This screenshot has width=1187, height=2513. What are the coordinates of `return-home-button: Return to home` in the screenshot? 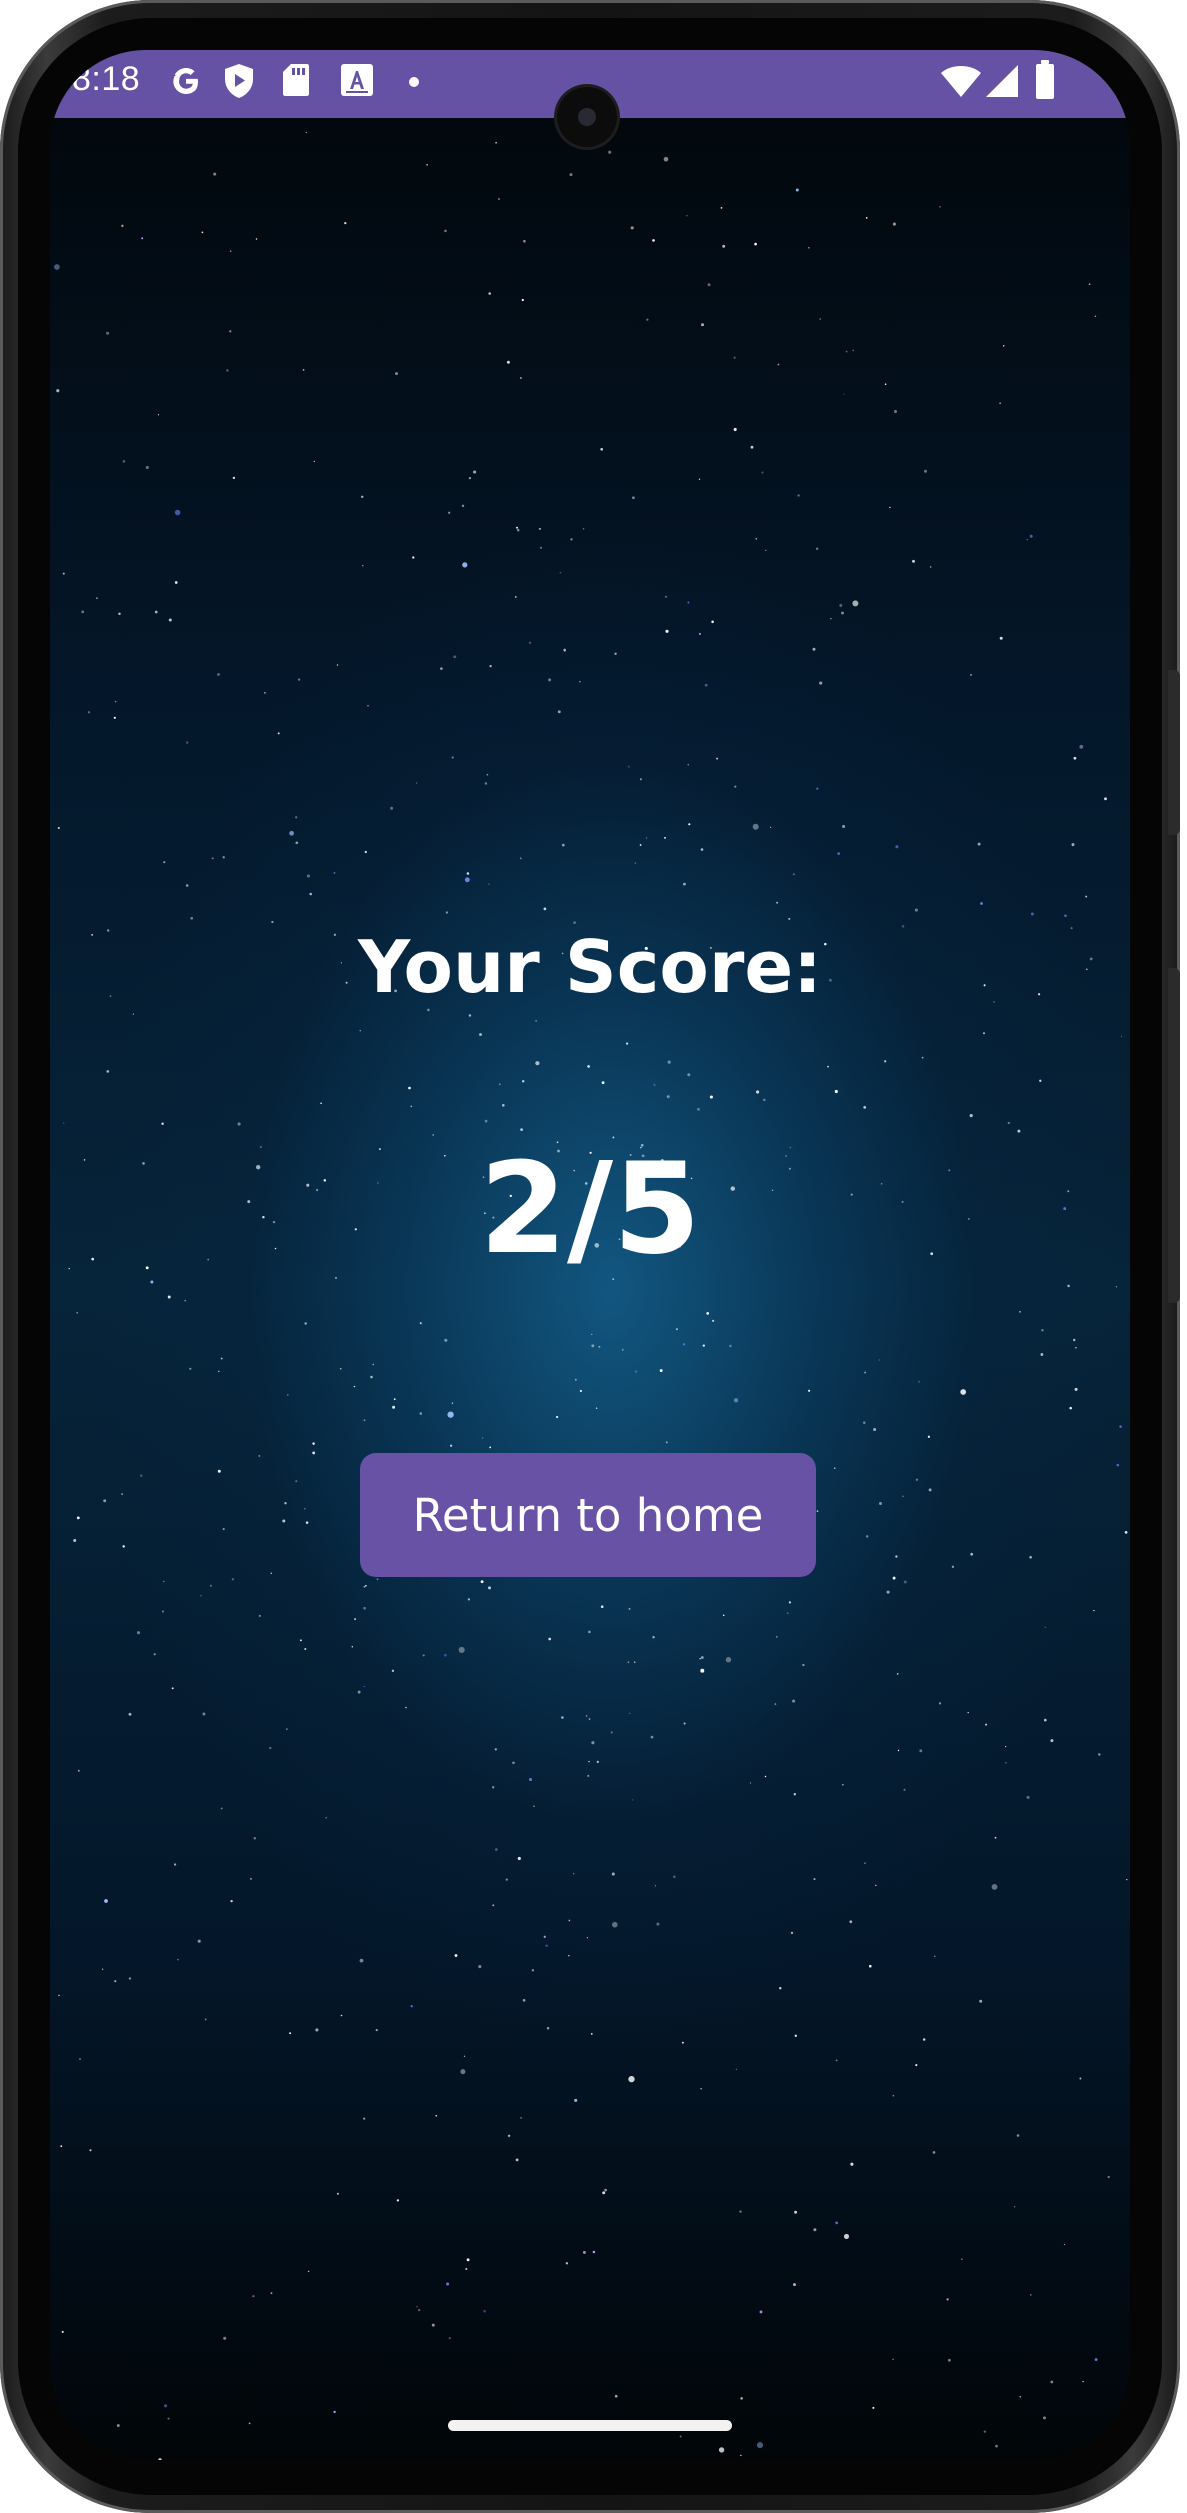 It's located at (588, 1515).